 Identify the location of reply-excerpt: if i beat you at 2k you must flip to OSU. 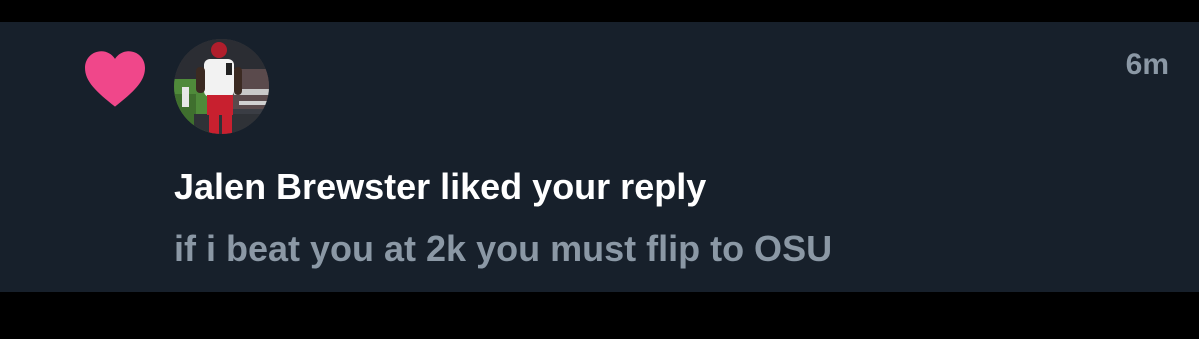
(503, 249).